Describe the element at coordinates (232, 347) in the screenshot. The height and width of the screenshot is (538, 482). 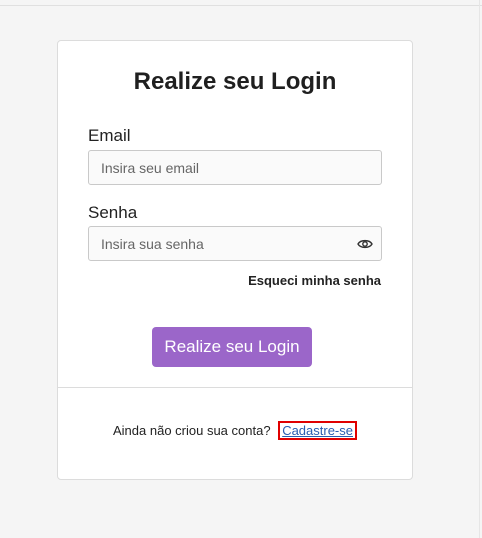
I see `login-button: Realize seu Login` at that location.